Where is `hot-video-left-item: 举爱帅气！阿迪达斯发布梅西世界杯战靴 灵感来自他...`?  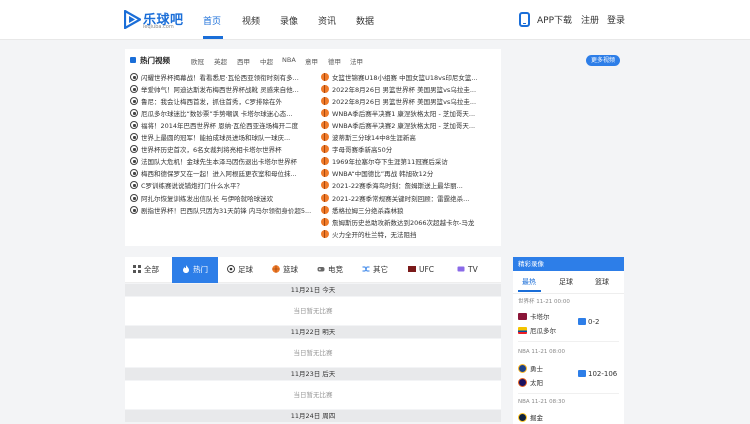
hot-video-left-item: 举爱帅气！阿迪达斯发布梅西世界杯战靴 灵感来自他... is located at coordinates (222, 90).